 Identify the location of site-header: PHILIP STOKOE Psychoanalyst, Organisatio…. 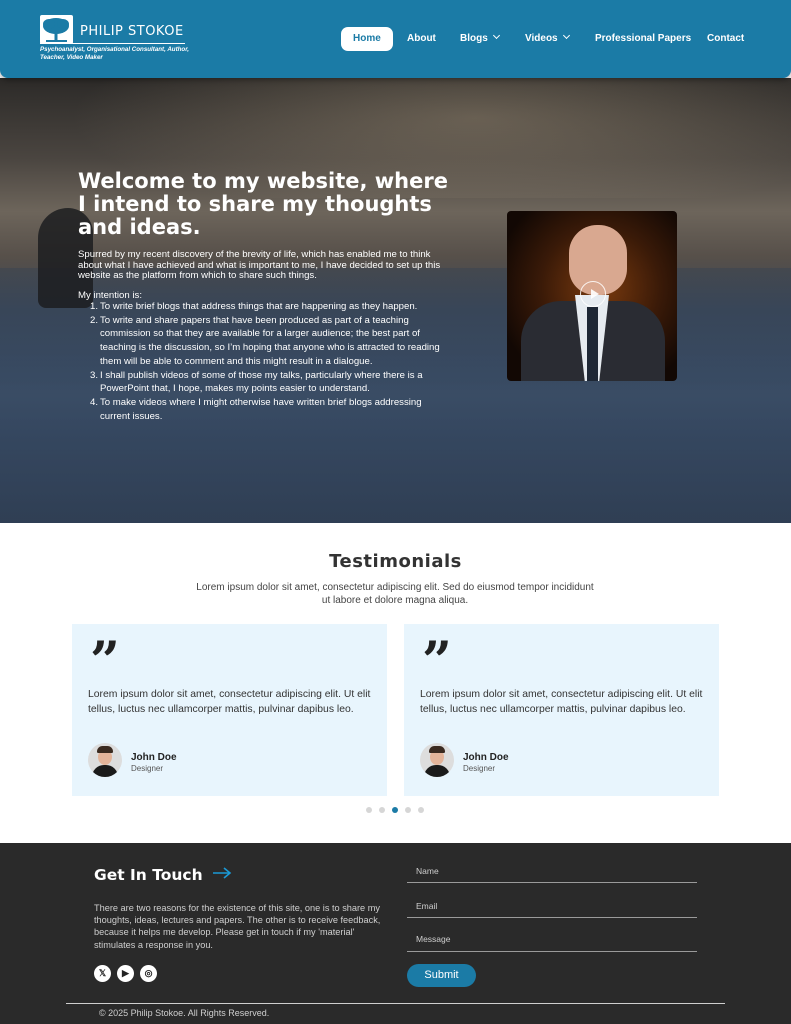
(395, 39).